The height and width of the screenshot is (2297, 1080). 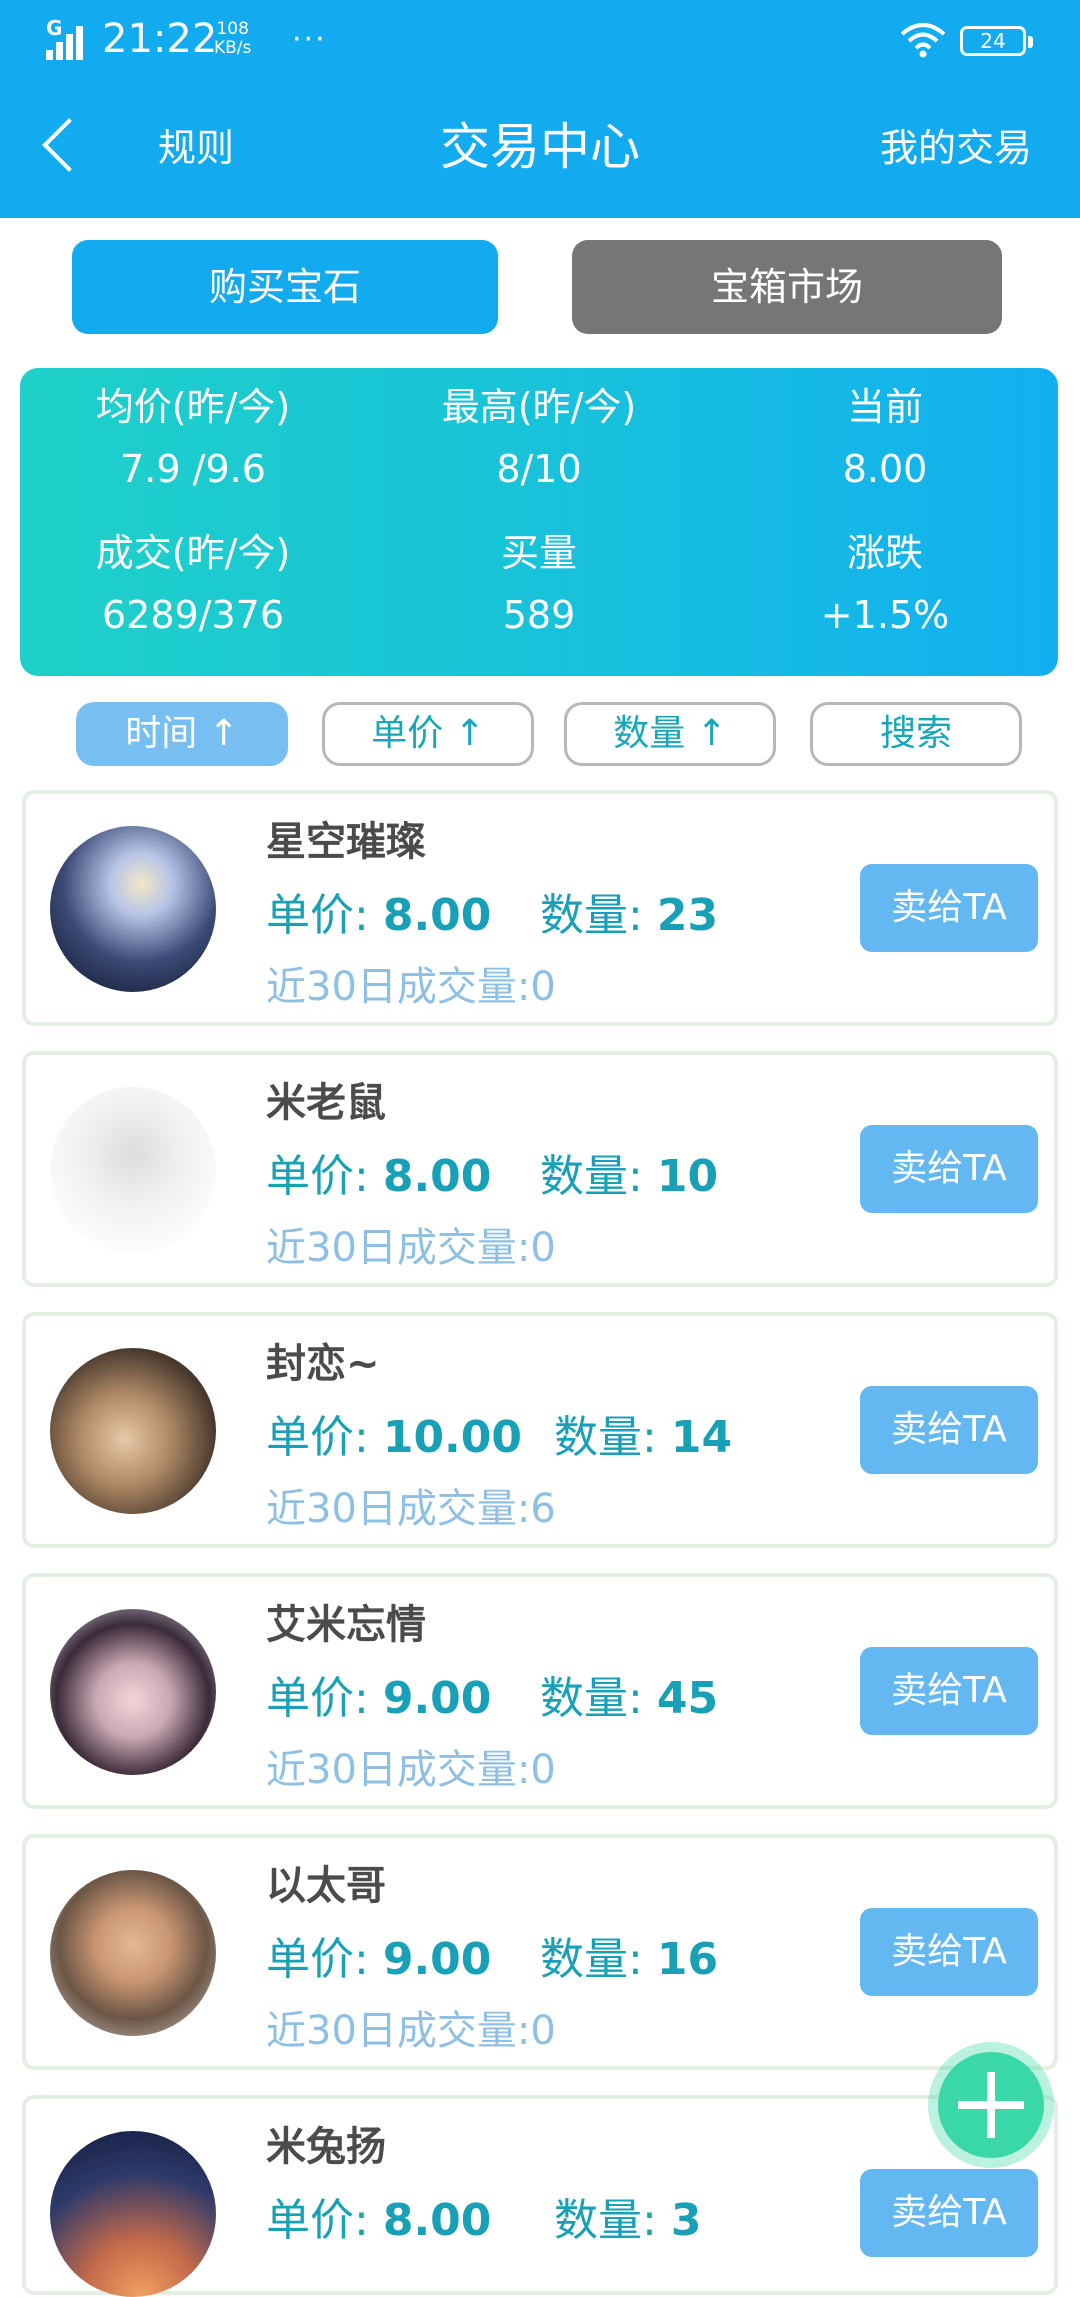 I want to click on unit-price-value: 10.00, so click(x=452, y=1437).